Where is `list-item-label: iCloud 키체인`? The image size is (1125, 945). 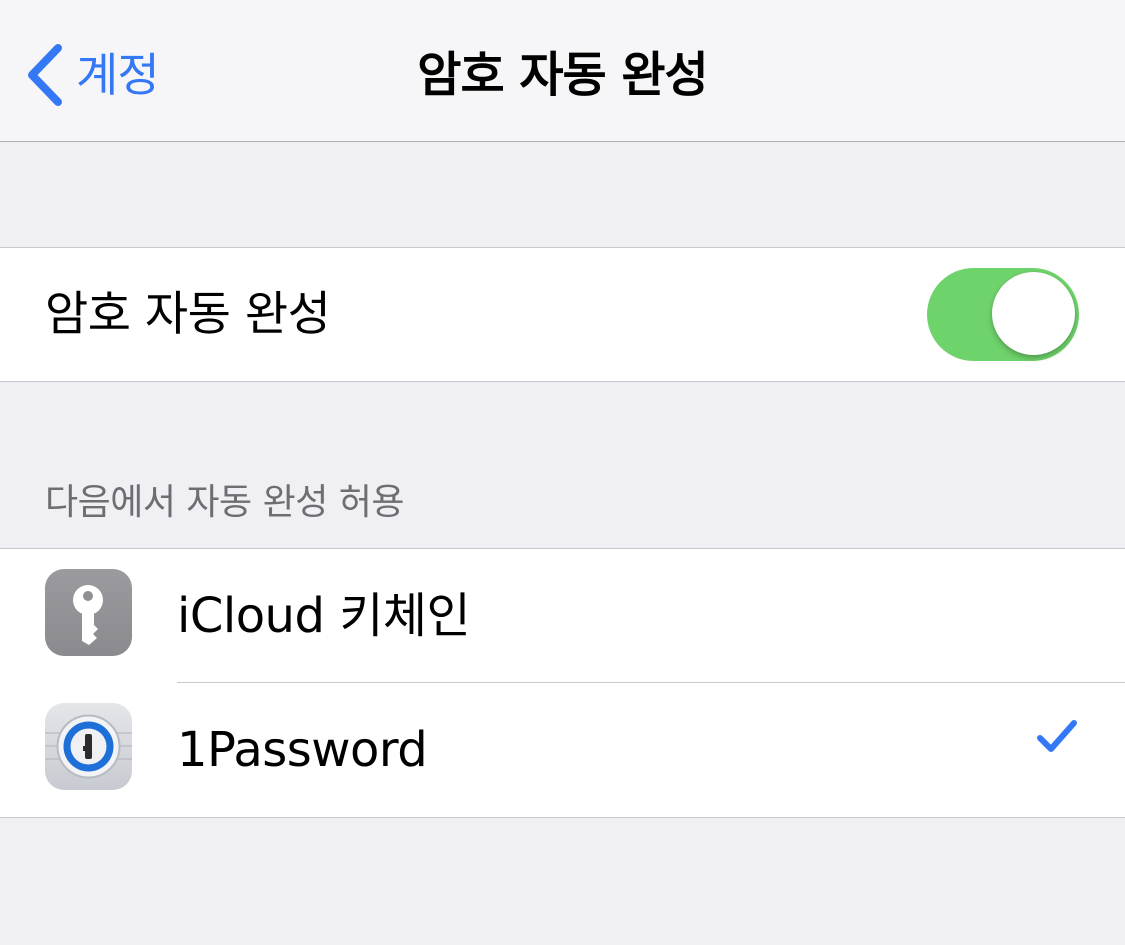 list-item-label: iCloud 키체인 is located at coordinates (324, 616).